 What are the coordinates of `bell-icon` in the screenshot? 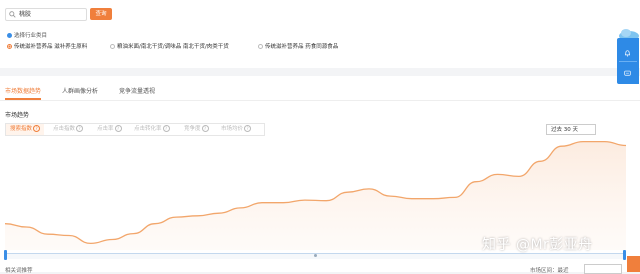 It's located at (627, 53).